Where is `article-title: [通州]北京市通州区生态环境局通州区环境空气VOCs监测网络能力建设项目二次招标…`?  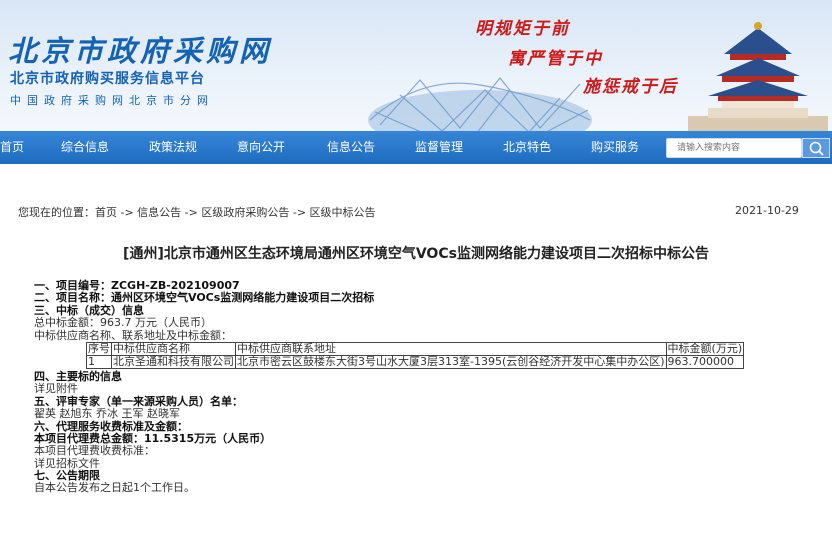 article-title: [通州]北京市通州区生态环境局通州区环境空气VOCs监测网络能力建设项目二次招标… is located at coordinates (416, 254).